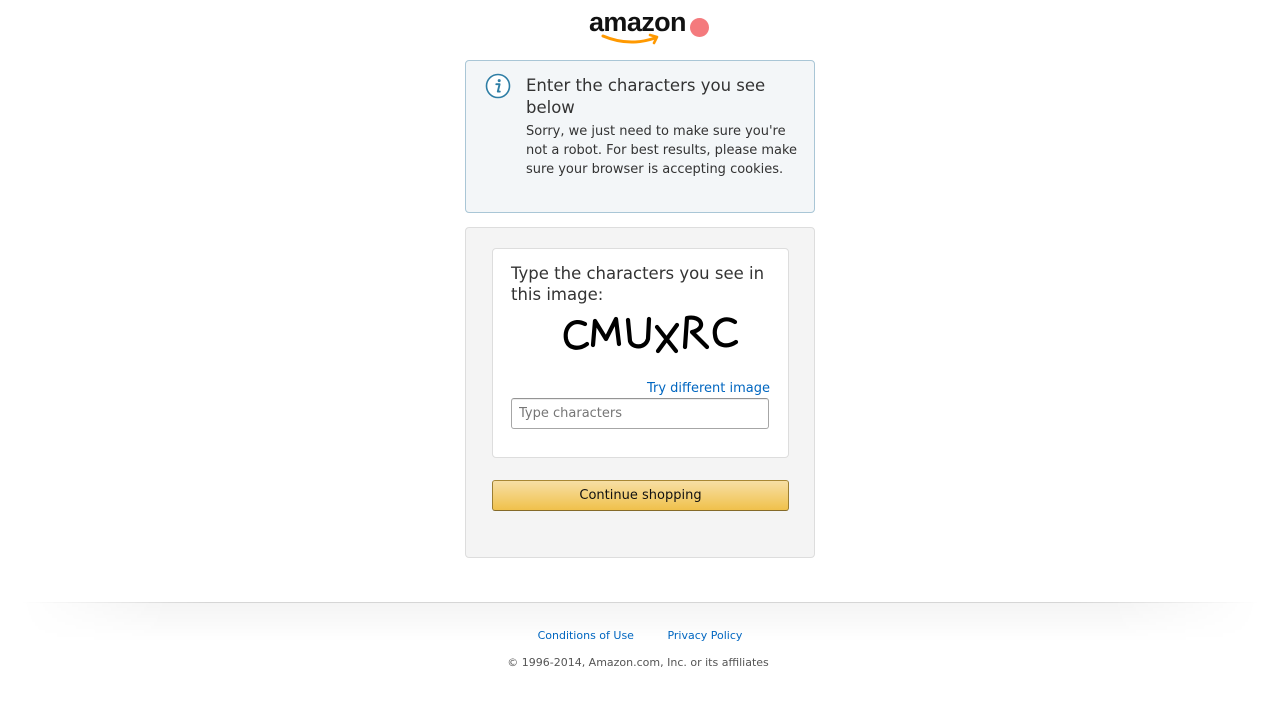 The width and height of the screenshot is (1280, 715). What do you see at coordinates (646, 96) in the screenshot?
I see `info-heading: Enter the characters you see below` at bounding box center [646, 96].